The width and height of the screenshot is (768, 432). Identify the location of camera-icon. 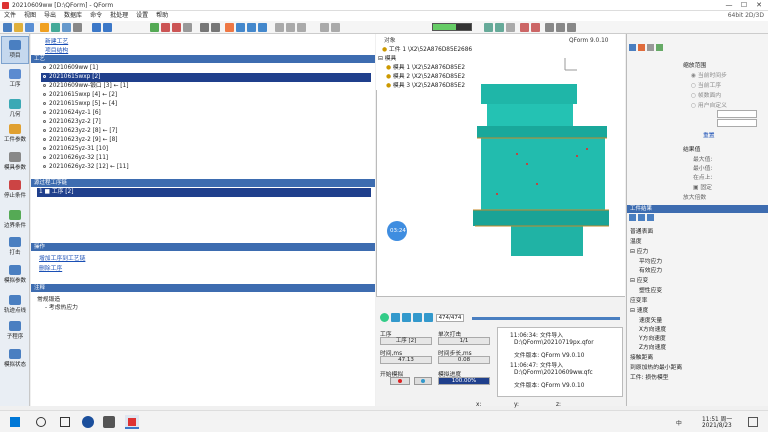
(324, 27).